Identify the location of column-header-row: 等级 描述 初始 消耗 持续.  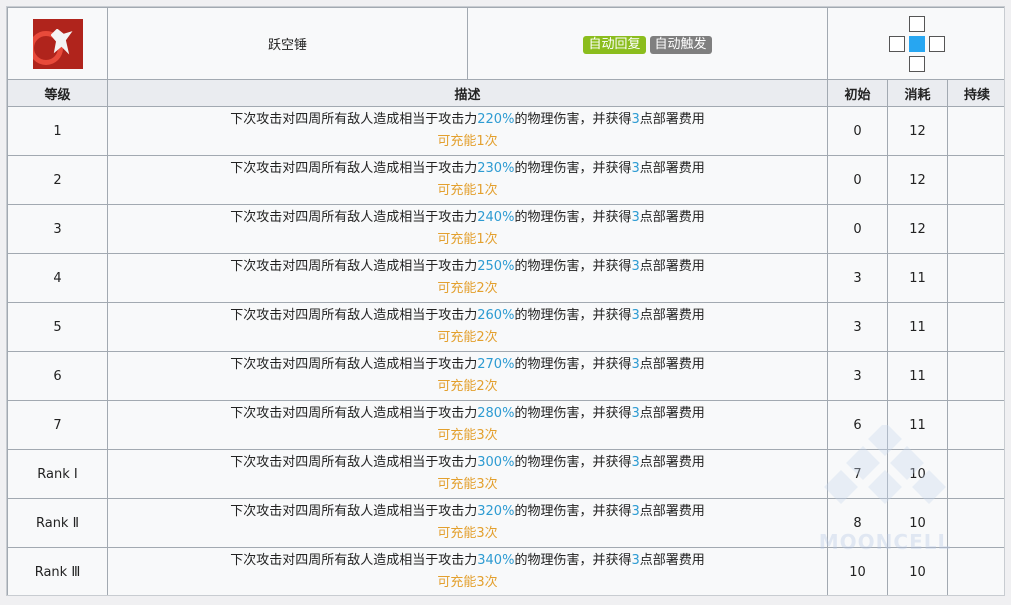
(505, 93).